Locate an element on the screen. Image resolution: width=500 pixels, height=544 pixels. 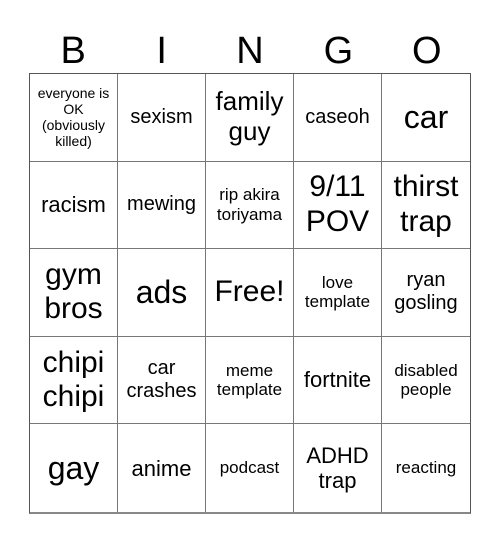
header-letter-o: O is located at coordinates (427, 51).